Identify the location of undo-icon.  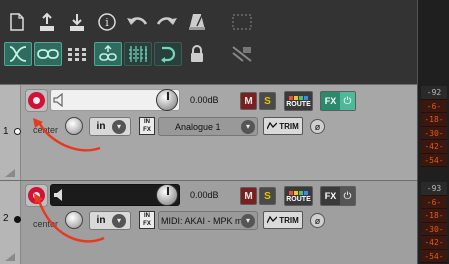
(137, 22).